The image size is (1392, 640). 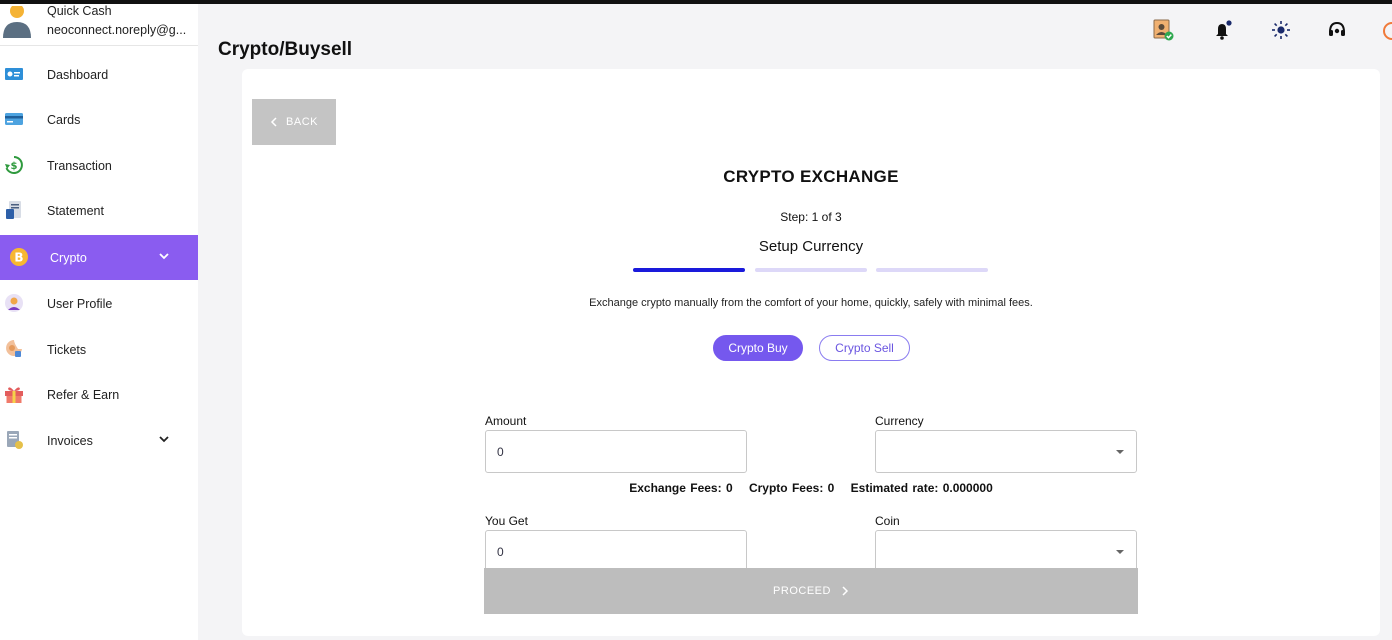 What do you see at coordinates (802, 591) in the screenshot?
I see `proceed-label: PROCEED` at bounding box center [802, 591].